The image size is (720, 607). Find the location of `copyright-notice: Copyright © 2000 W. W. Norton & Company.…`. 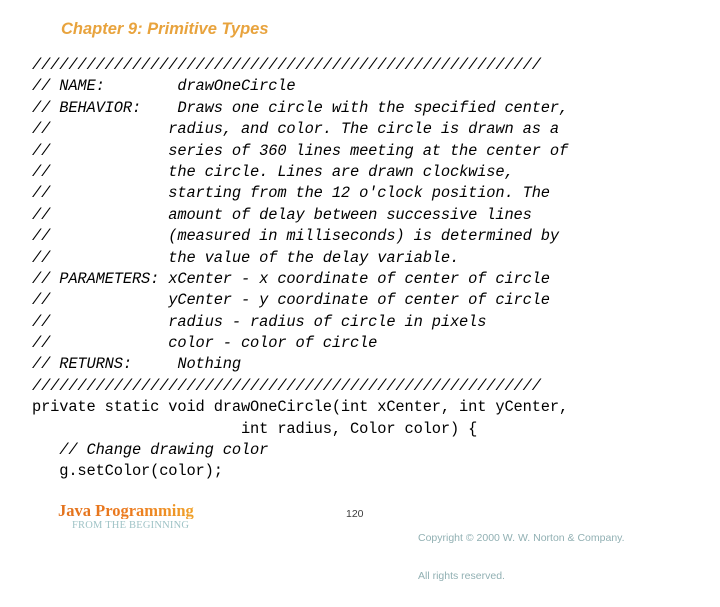

copyright-notice: Copyright © 2000 W. W. Norton & Company.… is located at coordinates (521, 557).